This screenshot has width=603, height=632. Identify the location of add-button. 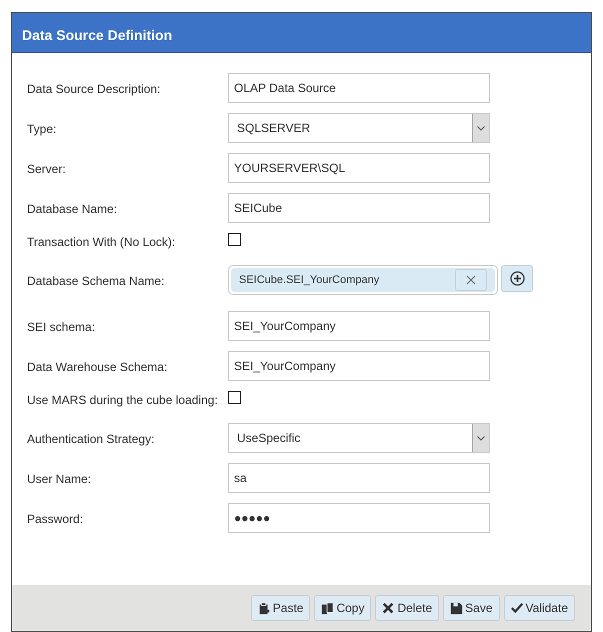
(517, 278).